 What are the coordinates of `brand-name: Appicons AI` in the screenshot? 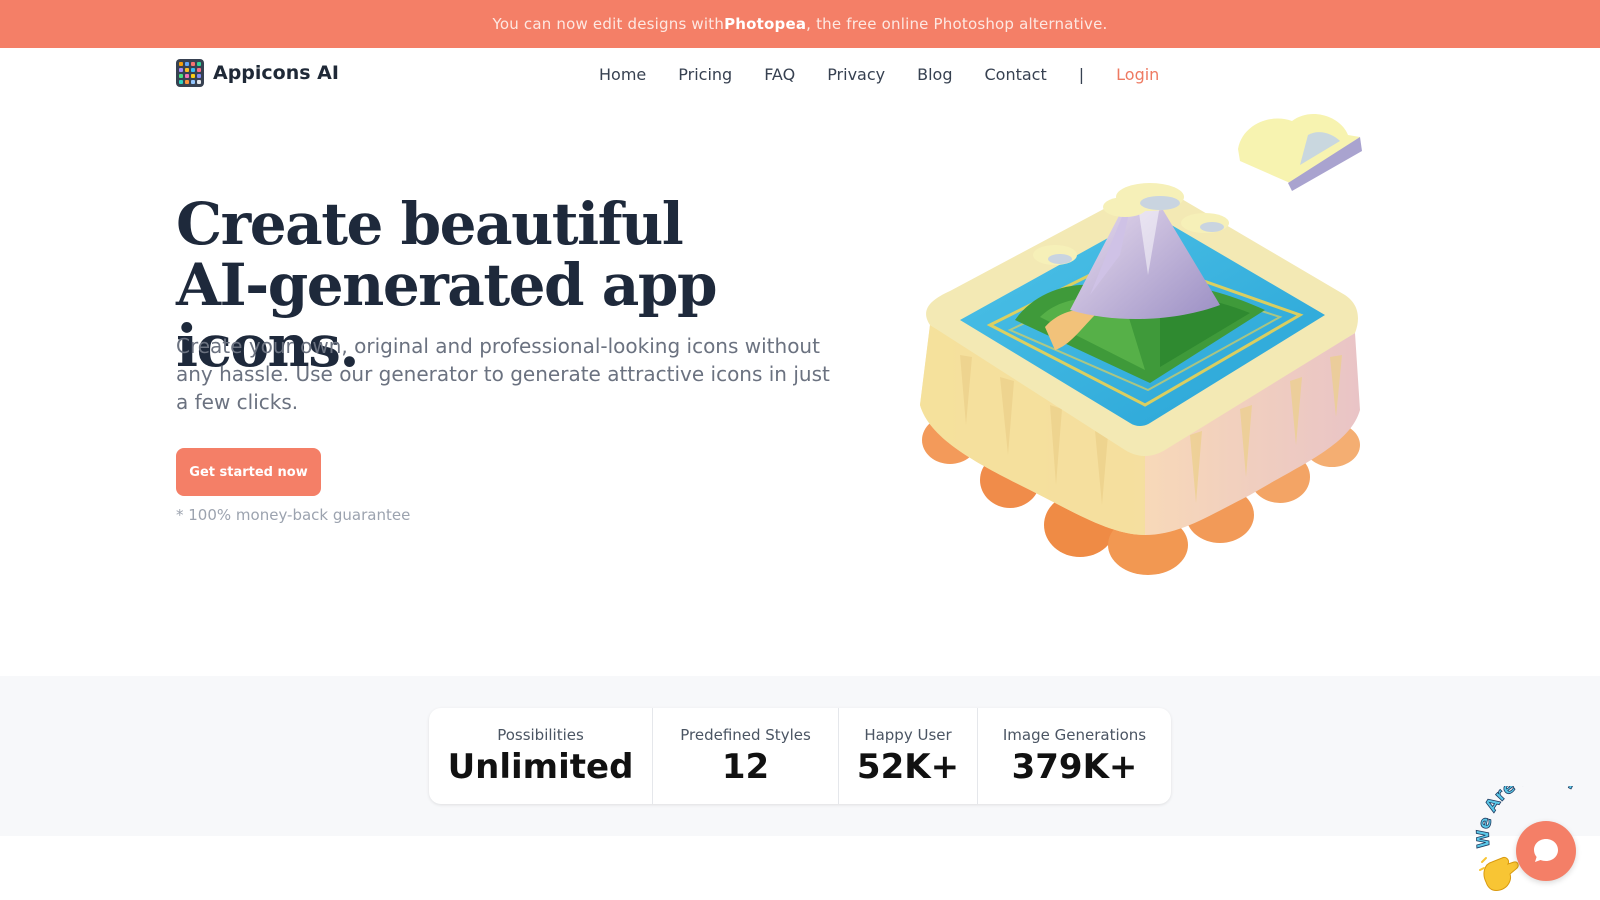 It's located at (276, 73).